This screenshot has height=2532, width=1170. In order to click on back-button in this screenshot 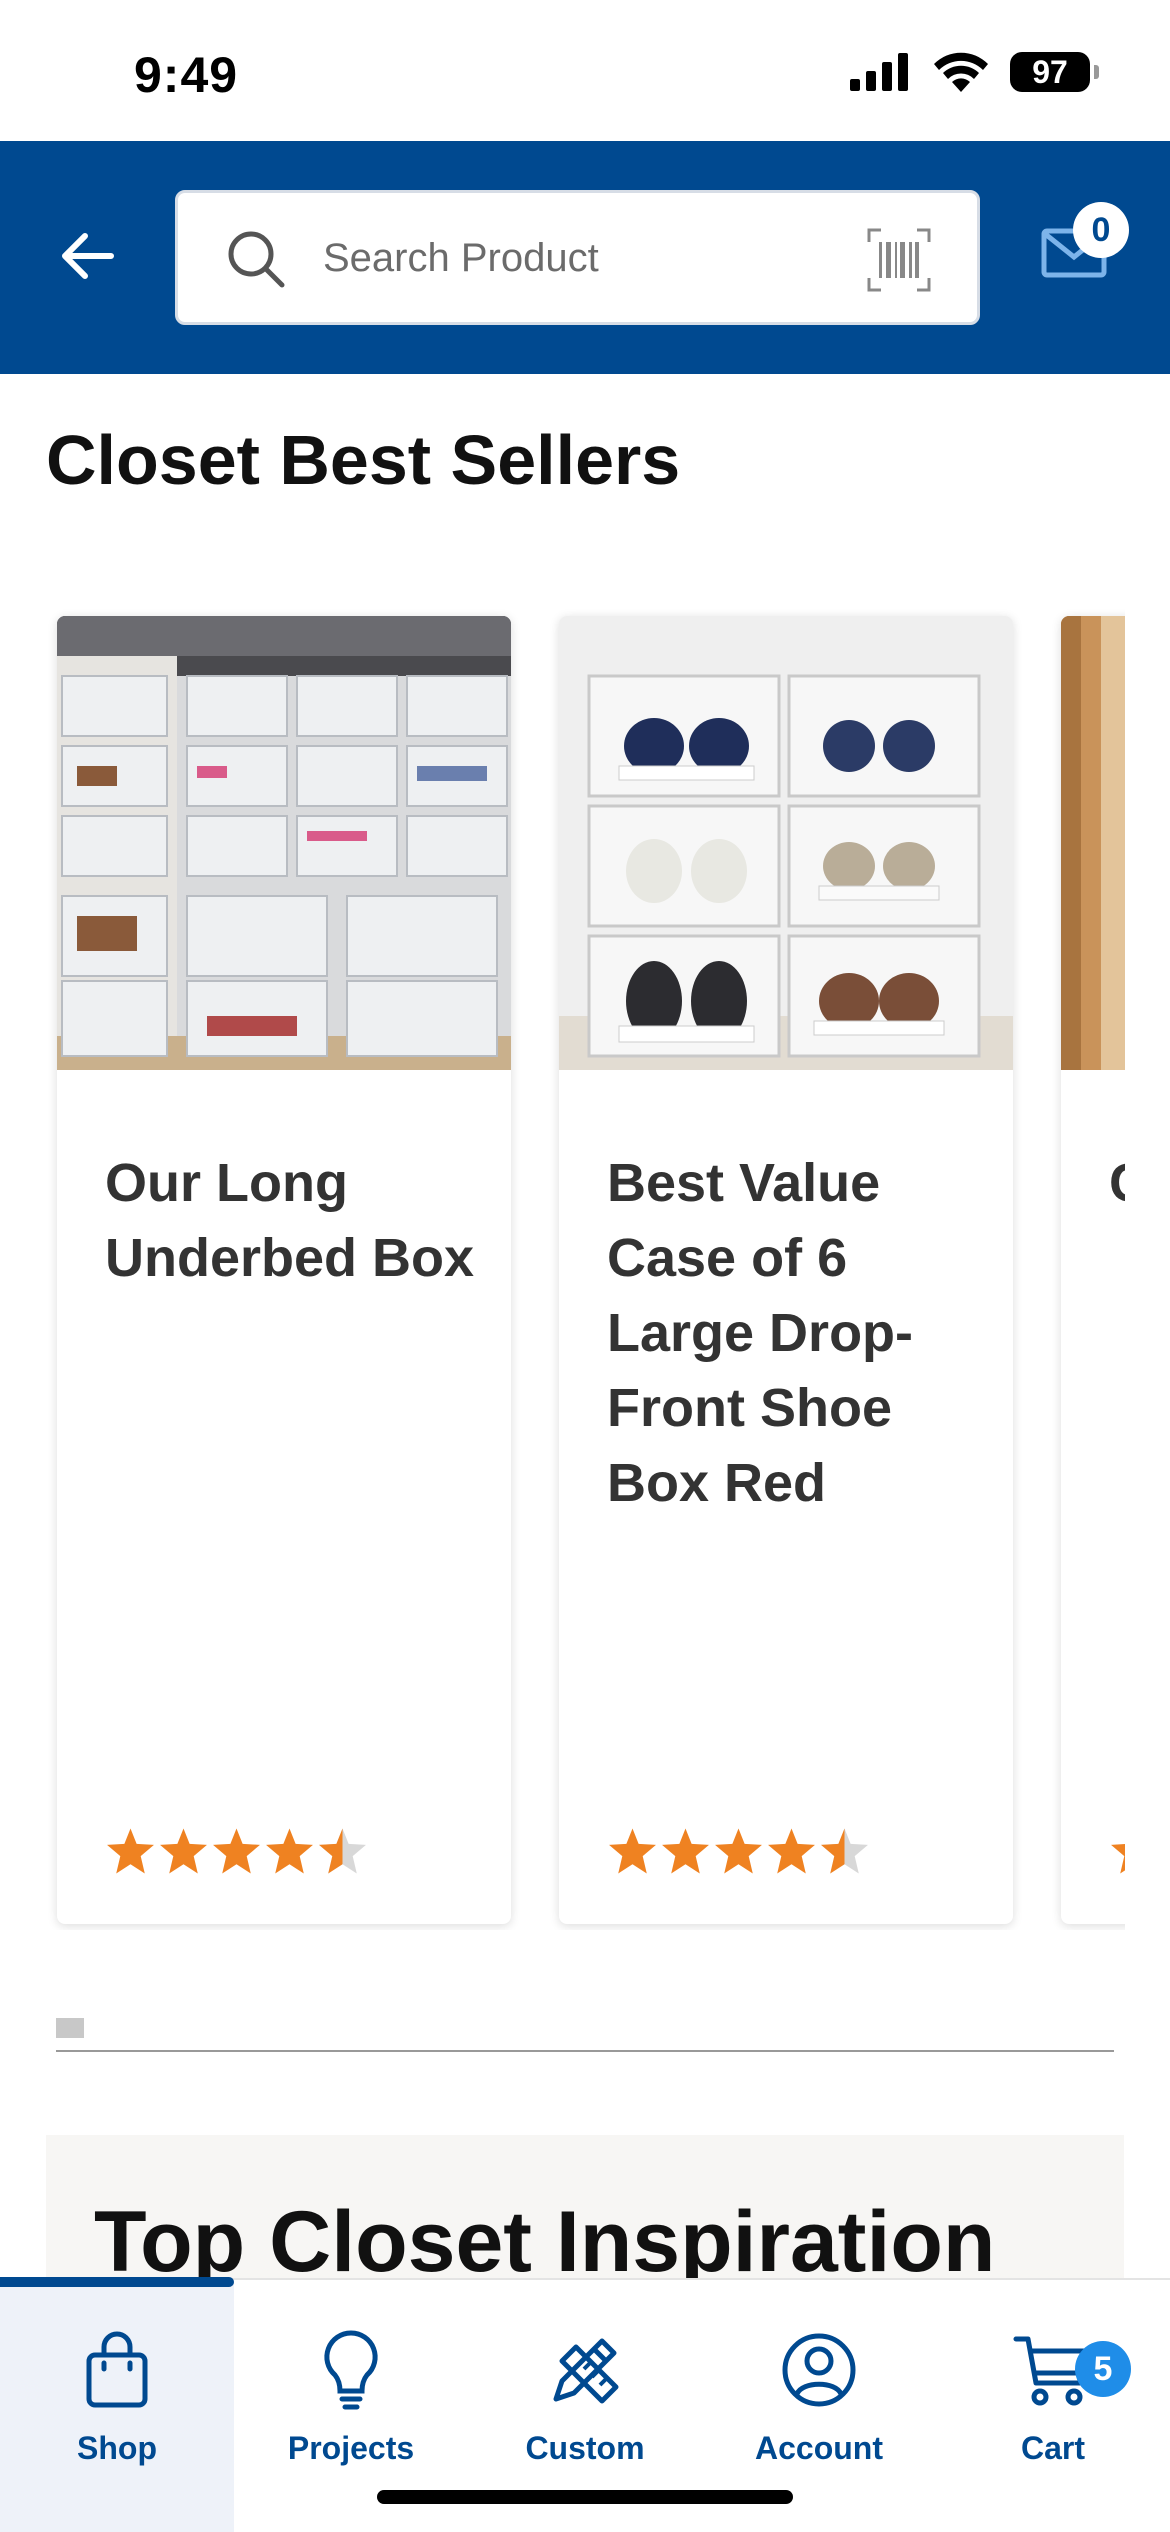, I will do `click(87, 256)`.